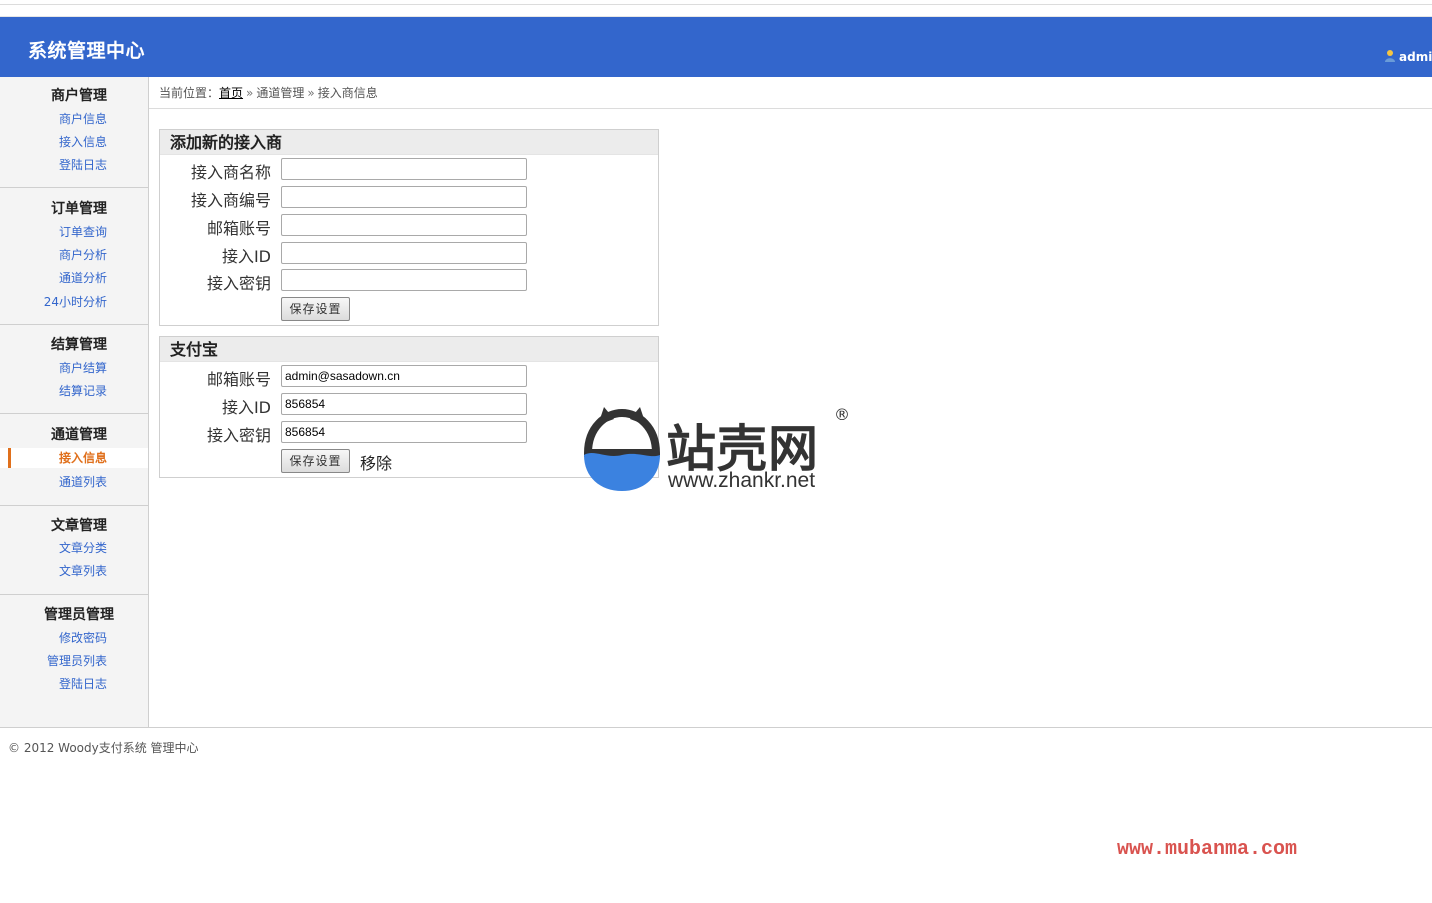 This screenshot has height=903, width=1432. I want to click on panel-title: 添加新的接入商, so click(409, 142).